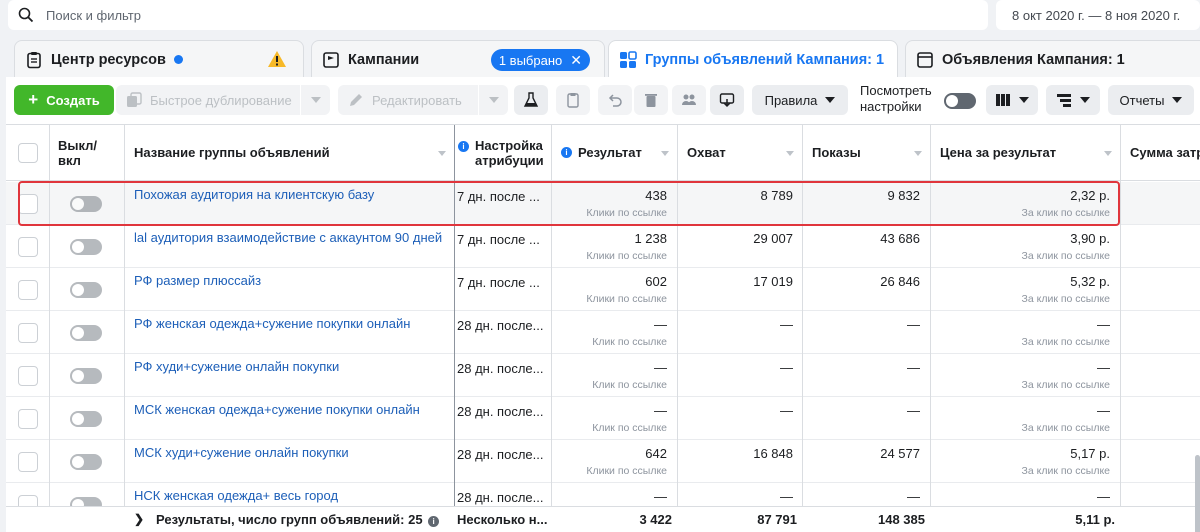 This screenshot has height=532, width=1200. Describe the element at coordinates (236, 495) in the screenshot. I see `ad-set-name-link: НСК женская одежда+ весь город` at that location.